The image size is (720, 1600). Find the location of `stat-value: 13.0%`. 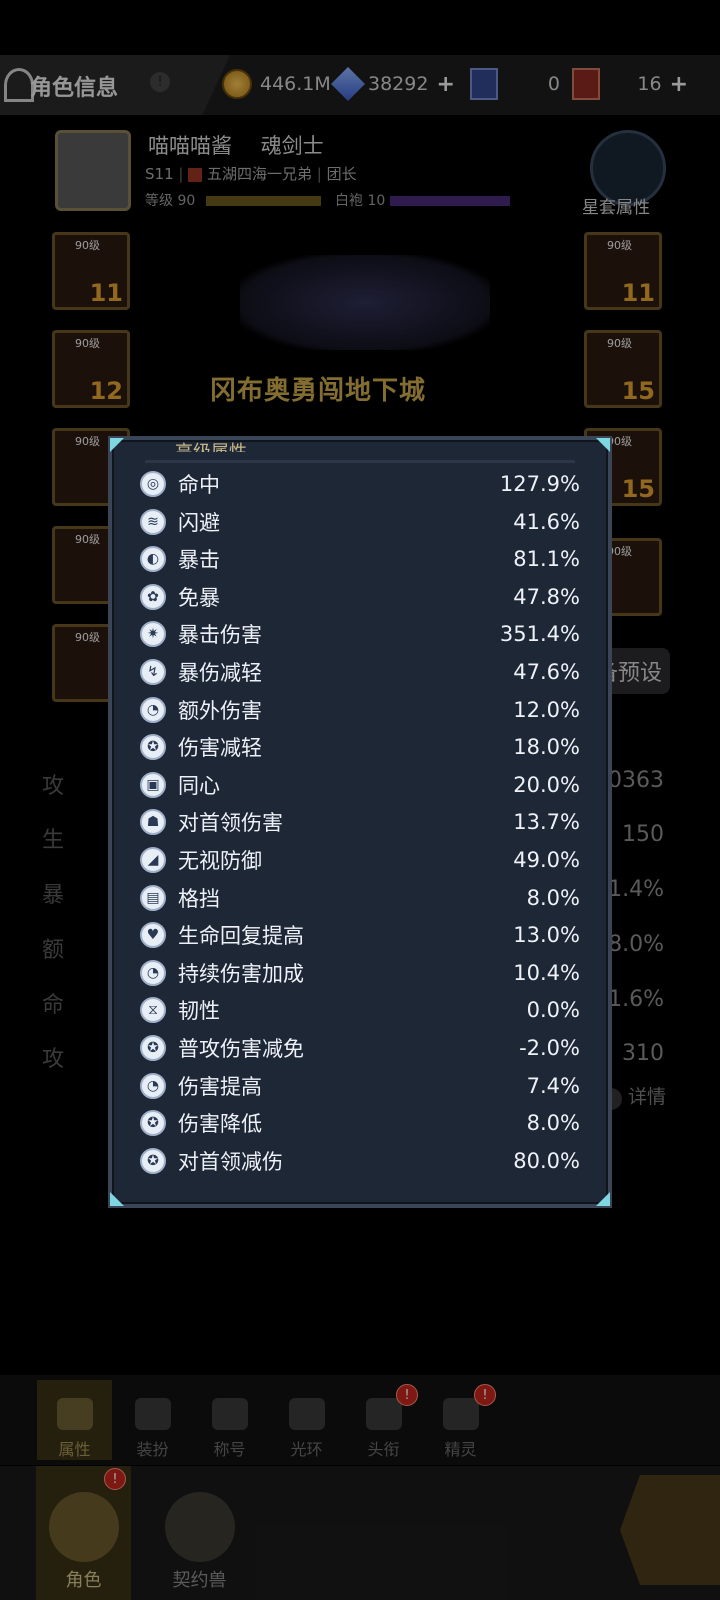

stat-value: 13.0% is located at coordinates (546, 935).